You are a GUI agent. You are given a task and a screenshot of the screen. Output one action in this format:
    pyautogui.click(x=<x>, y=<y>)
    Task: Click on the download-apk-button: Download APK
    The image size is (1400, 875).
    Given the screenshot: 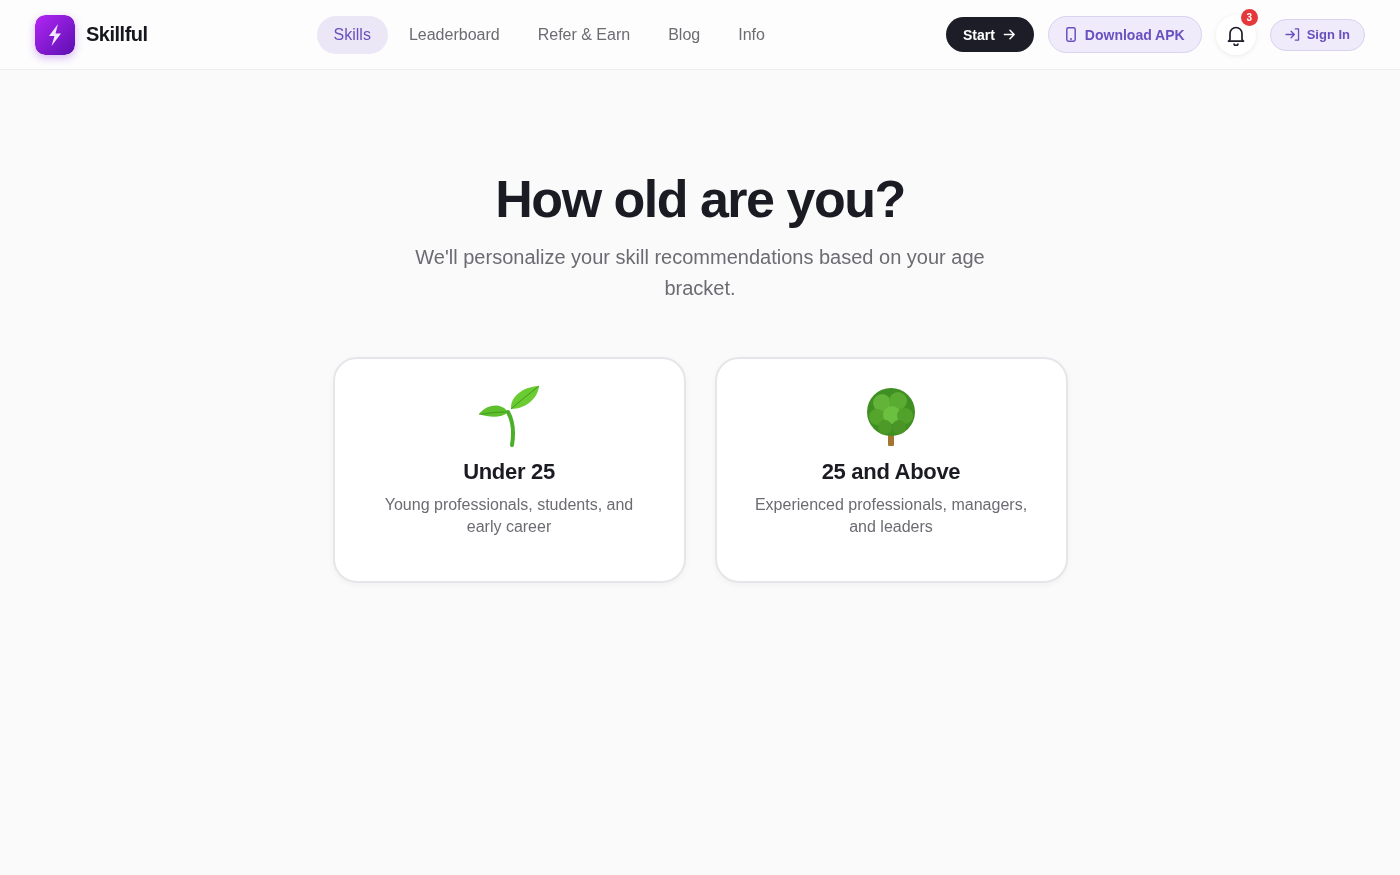 What is the action you would take?
    pyautogui.click(x=1124, y=34)
    